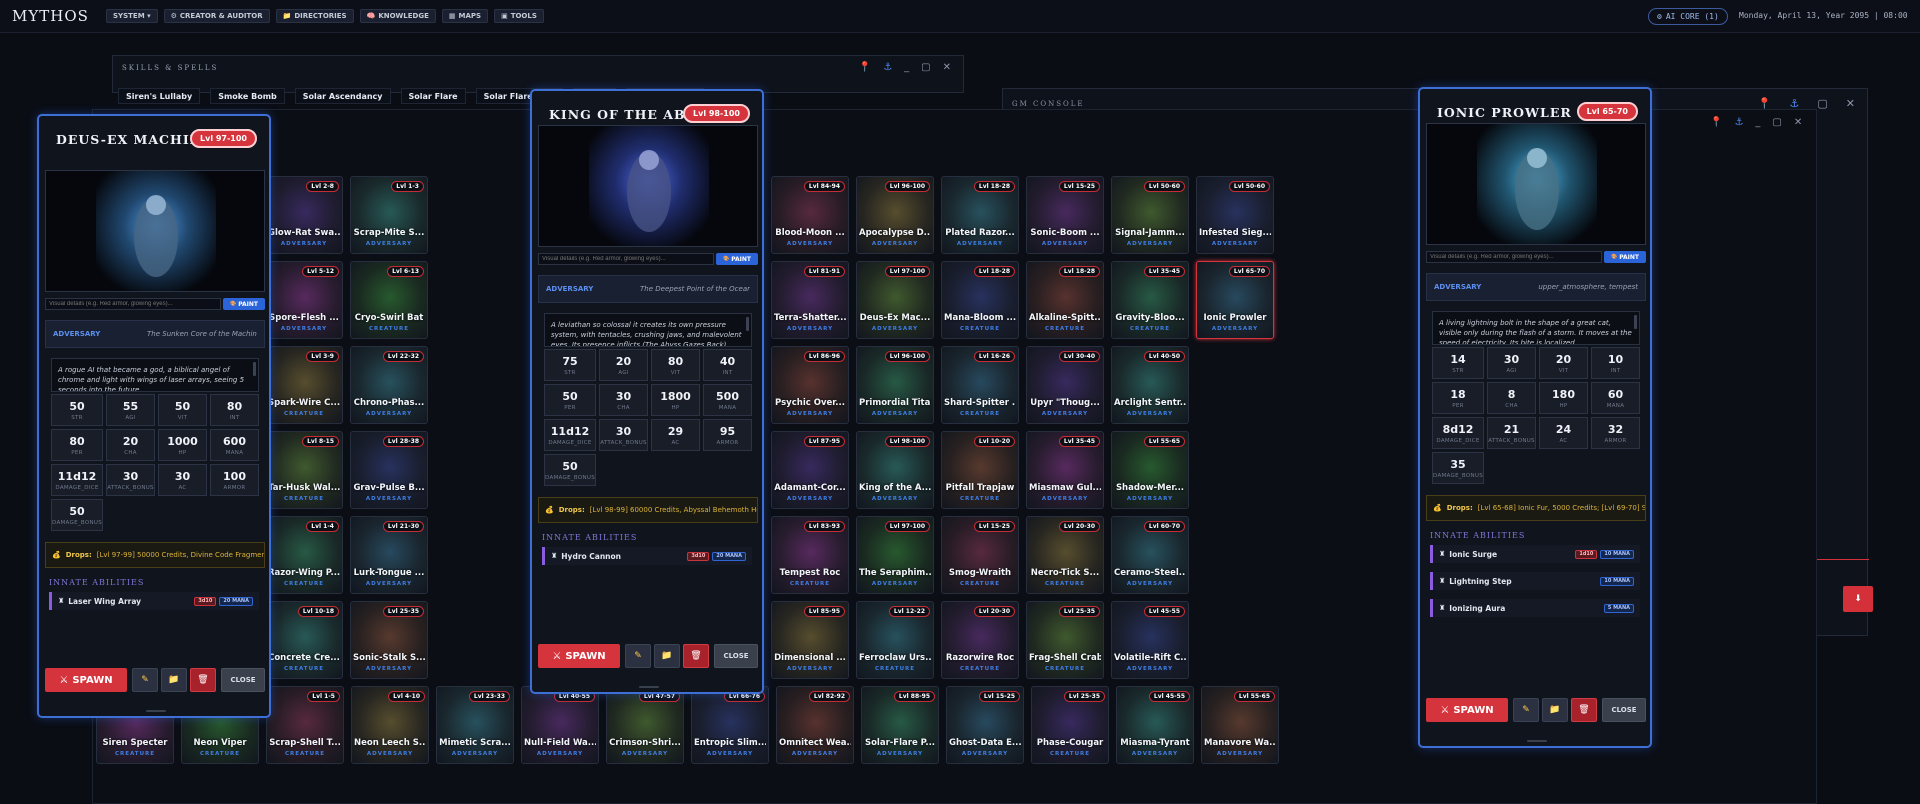  Describe the element at coordinates (1535, 554) in the screenshot. I see `ability-row: ♜ Ionic Surge 1d10 10 MANA` at that location.